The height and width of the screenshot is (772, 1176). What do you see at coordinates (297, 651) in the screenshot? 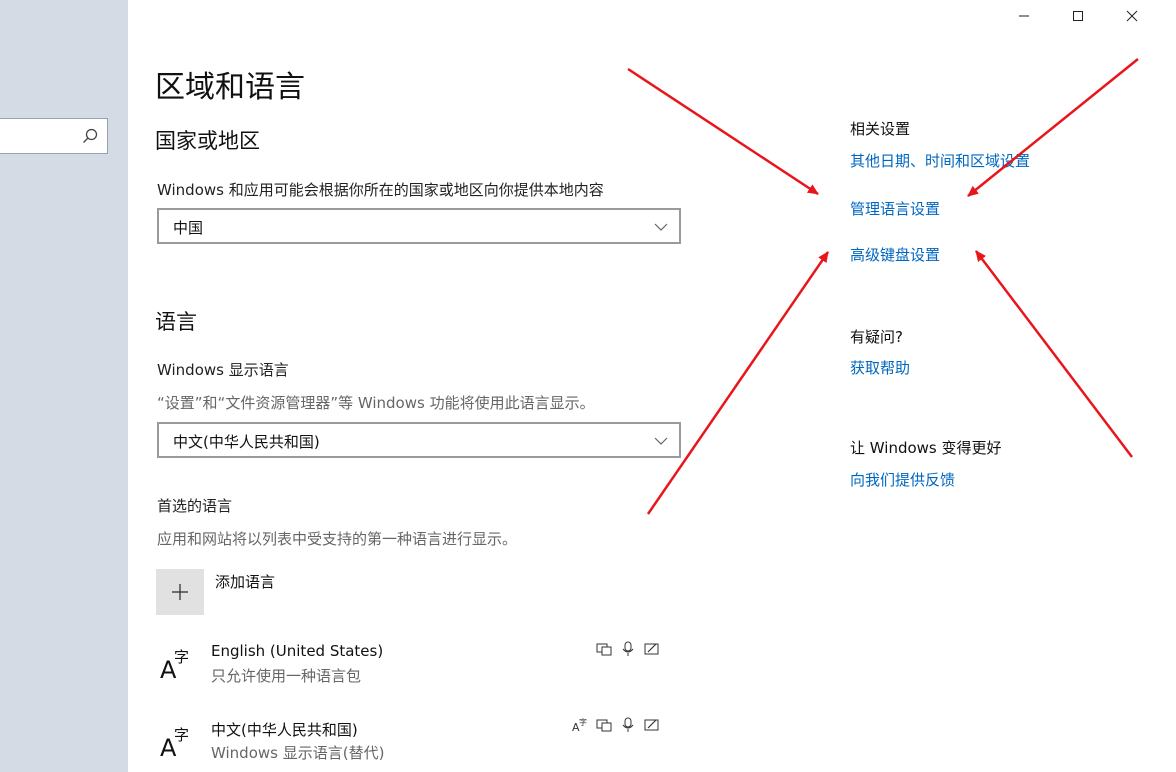
I see `language-name: English (United States)` at bounding box center [297, 651].